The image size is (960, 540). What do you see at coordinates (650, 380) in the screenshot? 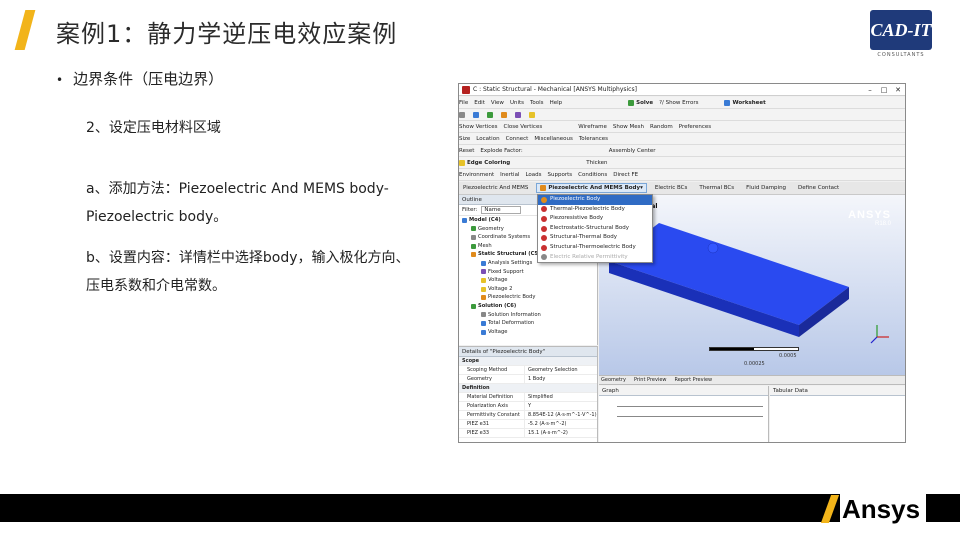
I see `tab-print-preview: Print Preview` at bounding box center [650, 380].